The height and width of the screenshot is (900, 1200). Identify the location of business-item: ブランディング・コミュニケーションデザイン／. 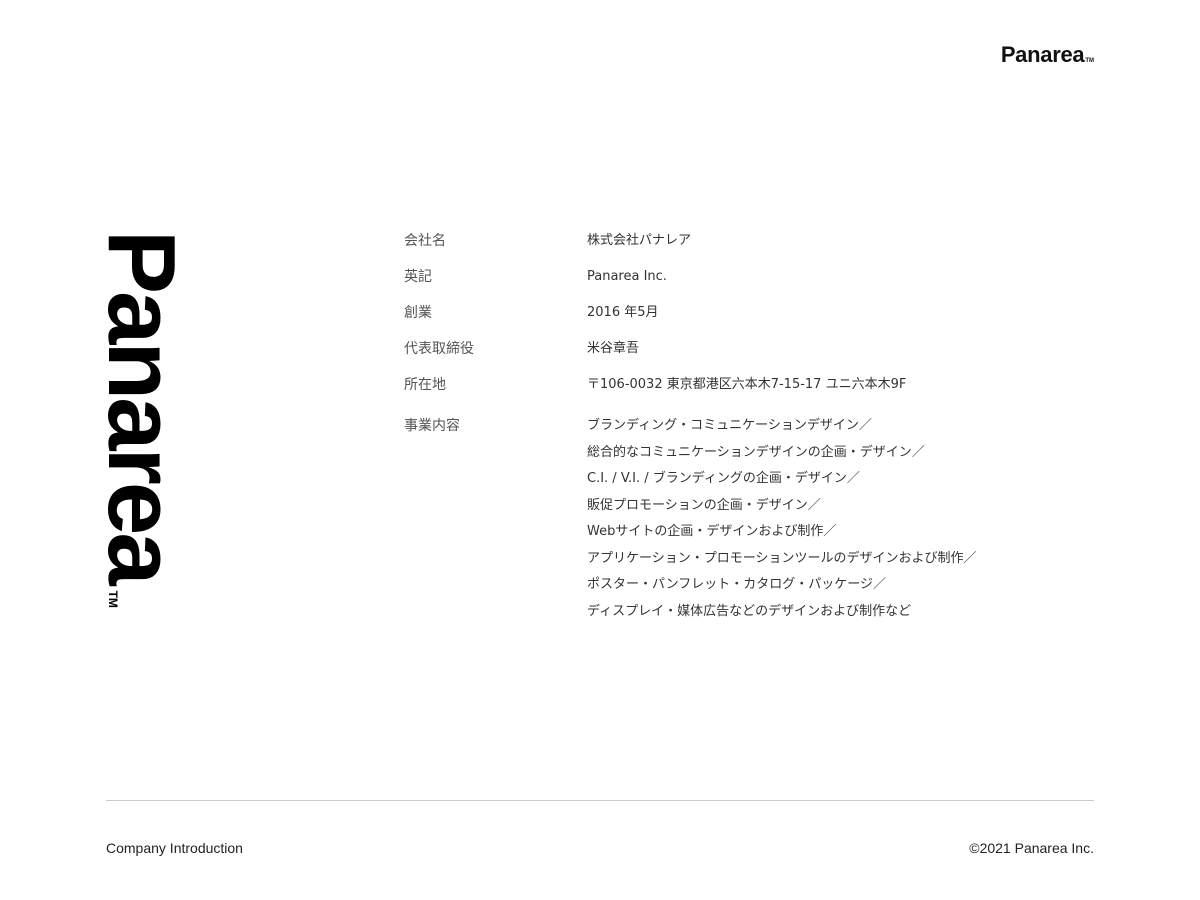
(729, 425).